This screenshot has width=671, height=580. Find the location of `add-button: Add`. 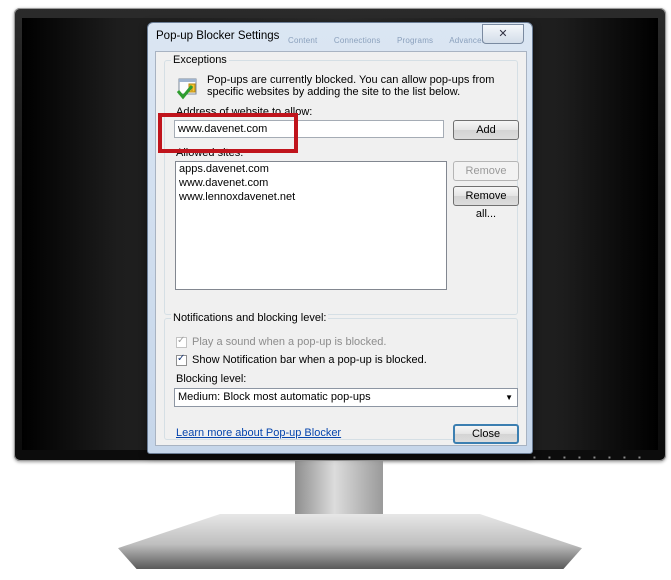

add-button: Add is located at coordinates (486, 130).